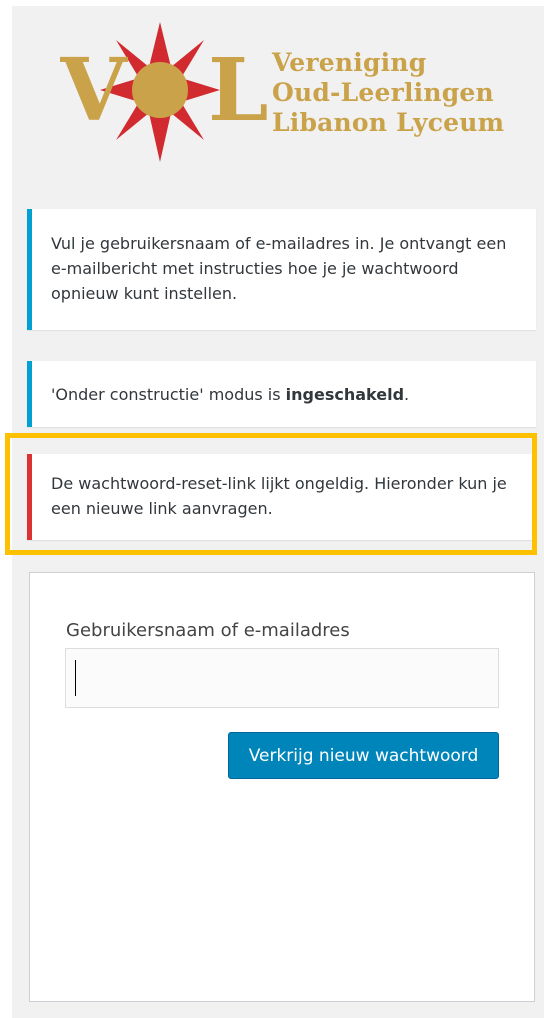  What do you see at coordinates (407, 394) in the screenshot?
I see `maintenance-suffix: .` at bounding box center [407, 394].